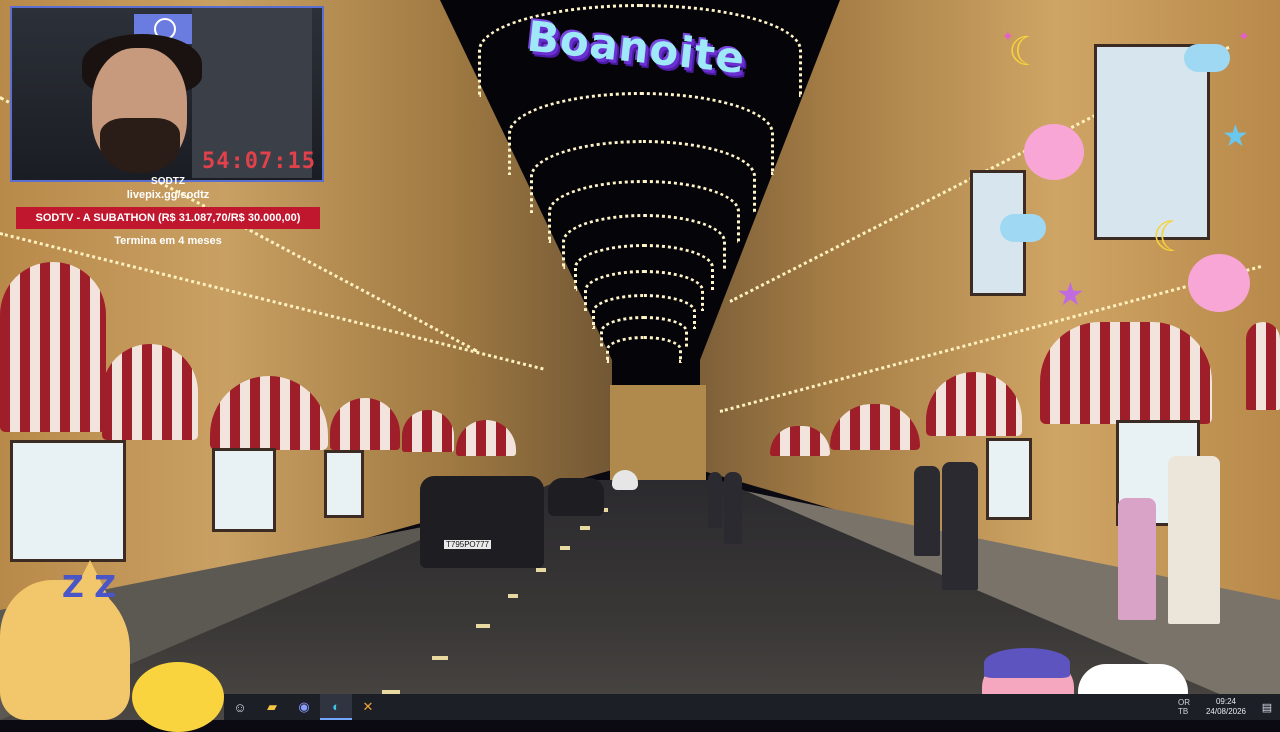  I want to click on channel-watermark: SODTZ, so click(168, 181).